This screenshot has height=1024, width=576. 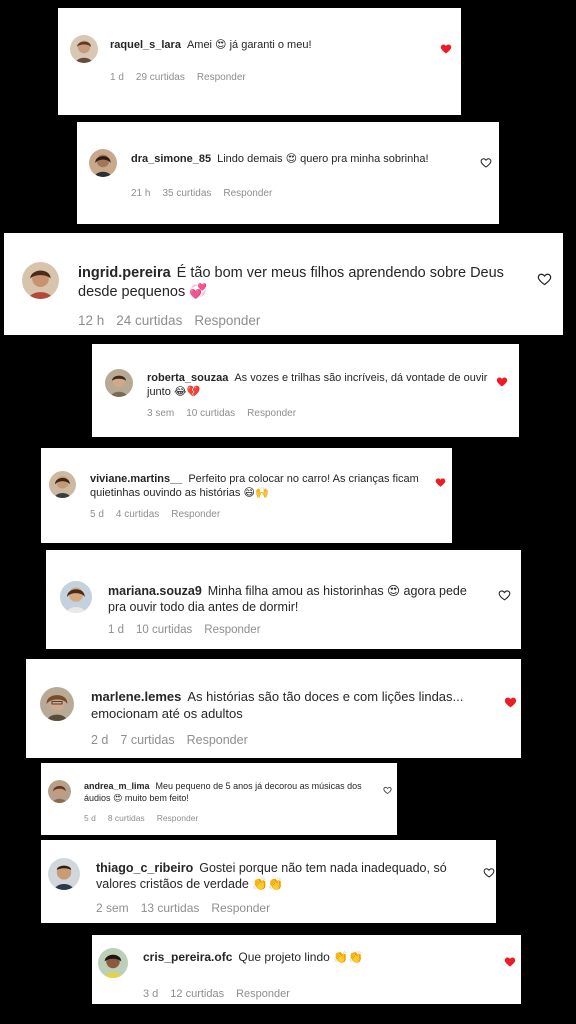 I want to click on comment-meta: 5 d 8 curtidas Responder, so click(x=147, y=818).